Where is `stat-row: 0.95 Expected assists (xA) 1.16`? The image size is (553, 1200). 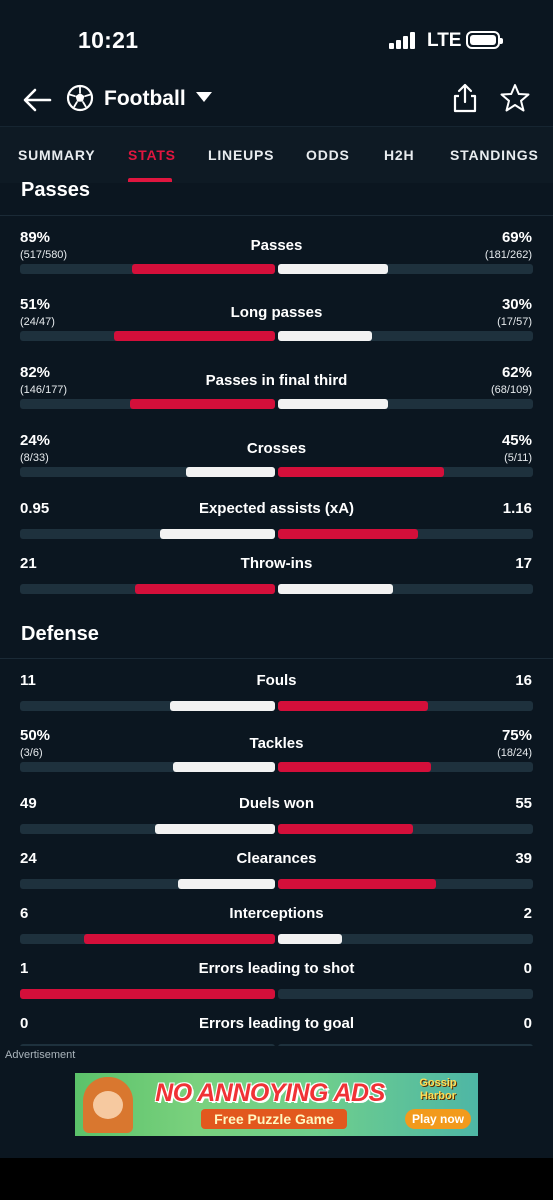 stat-row: 0.95 Expected assists (xA) 1.16 is located at coordinates (276, 530).